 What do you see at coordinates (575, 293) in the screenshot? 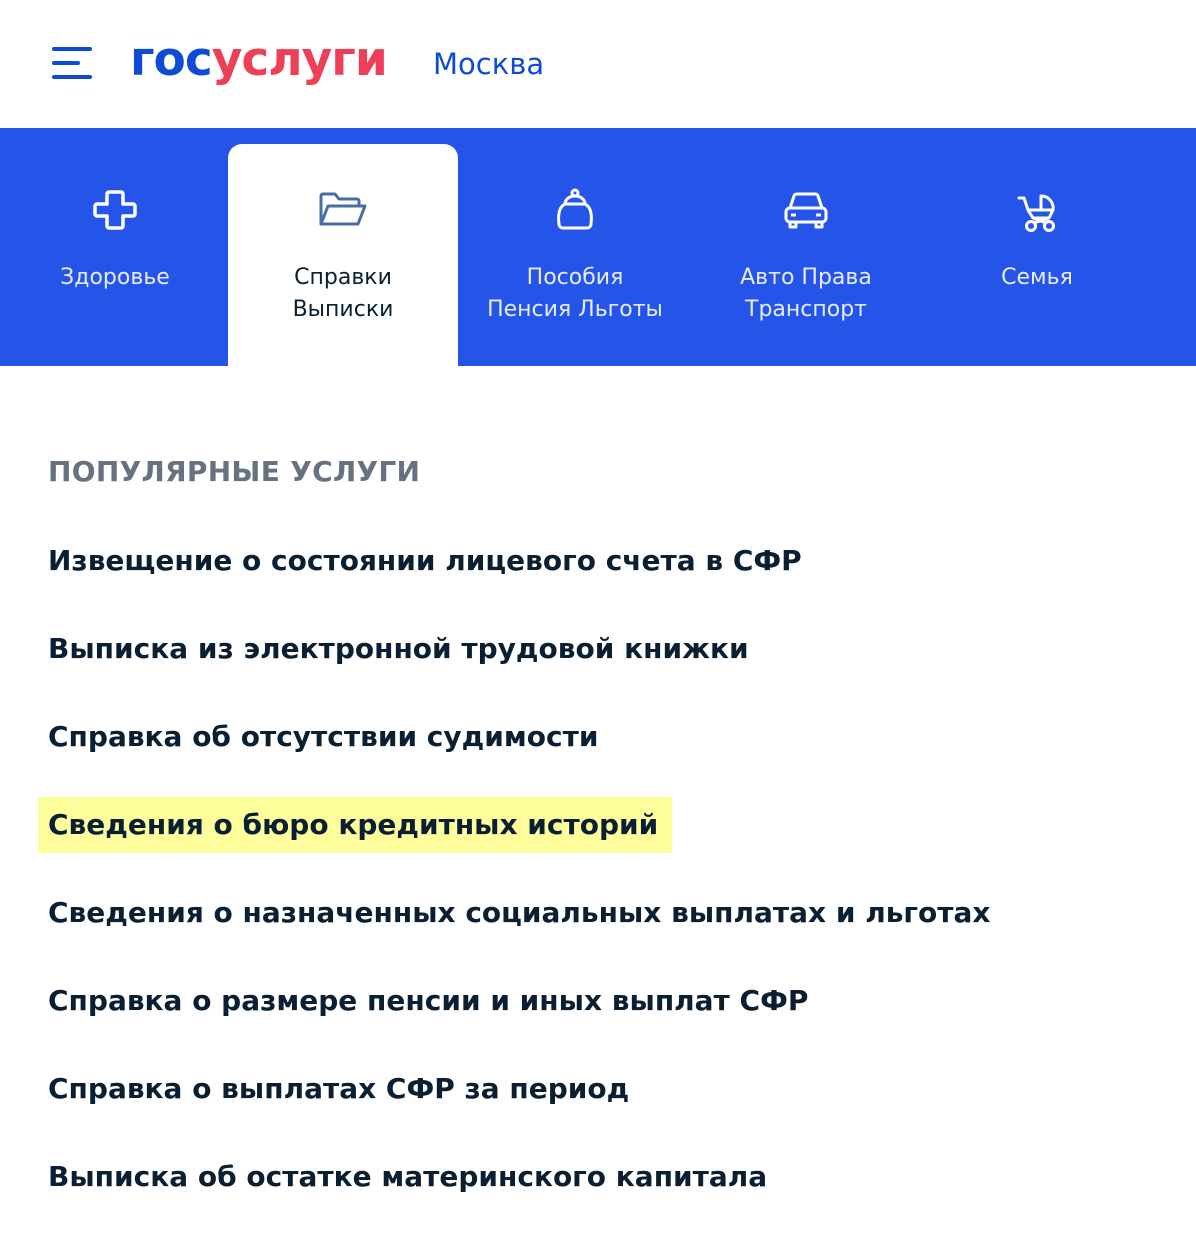
I see `category-label: Пособия Пенсия Льготы` at bounding box center [575, 293].